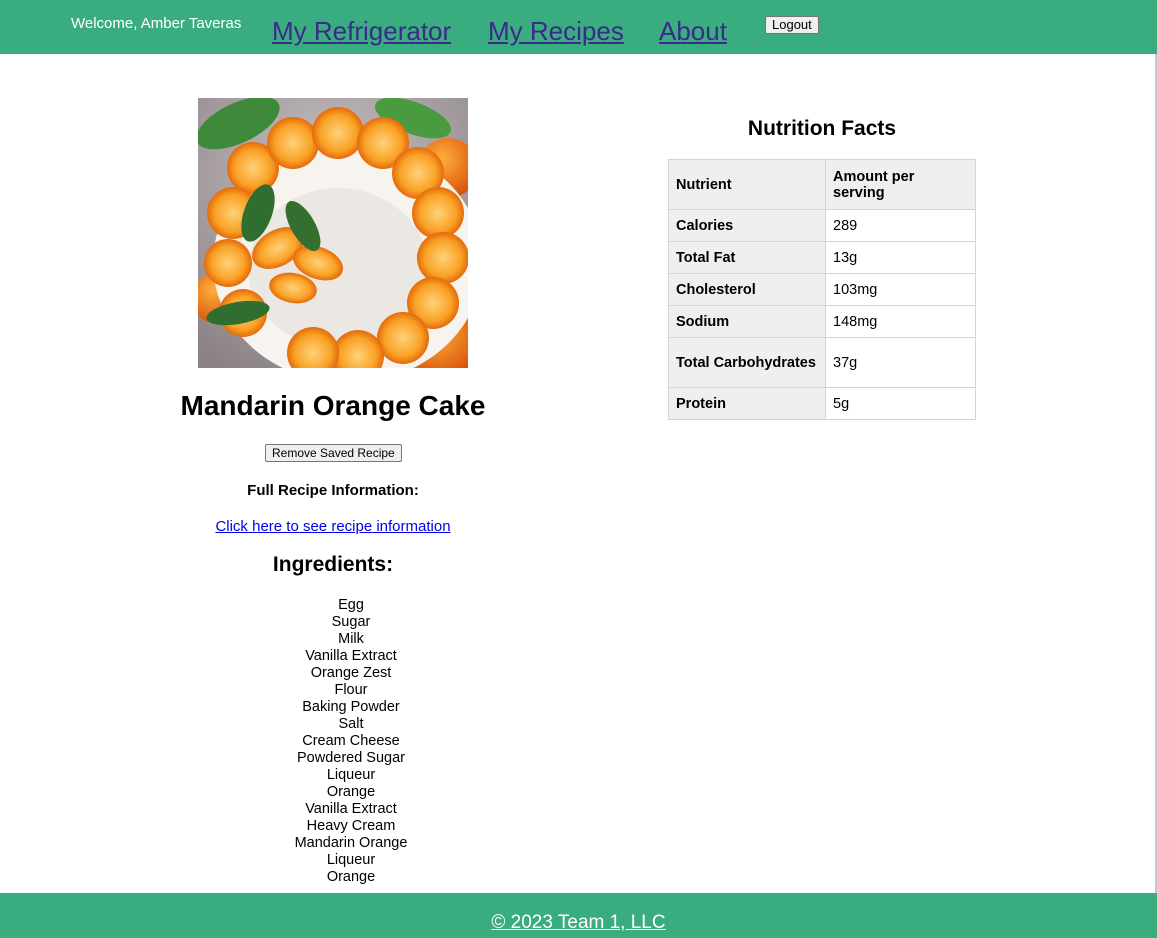  Describe the element at coordinates (747, 225) in the screenshot. I see `nutrient-name: Calories` at that location.